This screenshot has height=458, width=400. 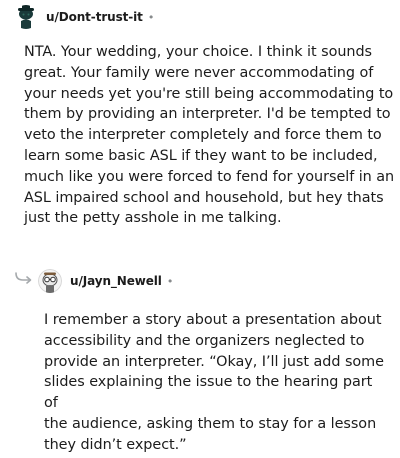 What do you see at coordinates (94, 17) in the screenshot?
I see `comment-username: u/Dont-trust-it` at bounding box center [94, 17].